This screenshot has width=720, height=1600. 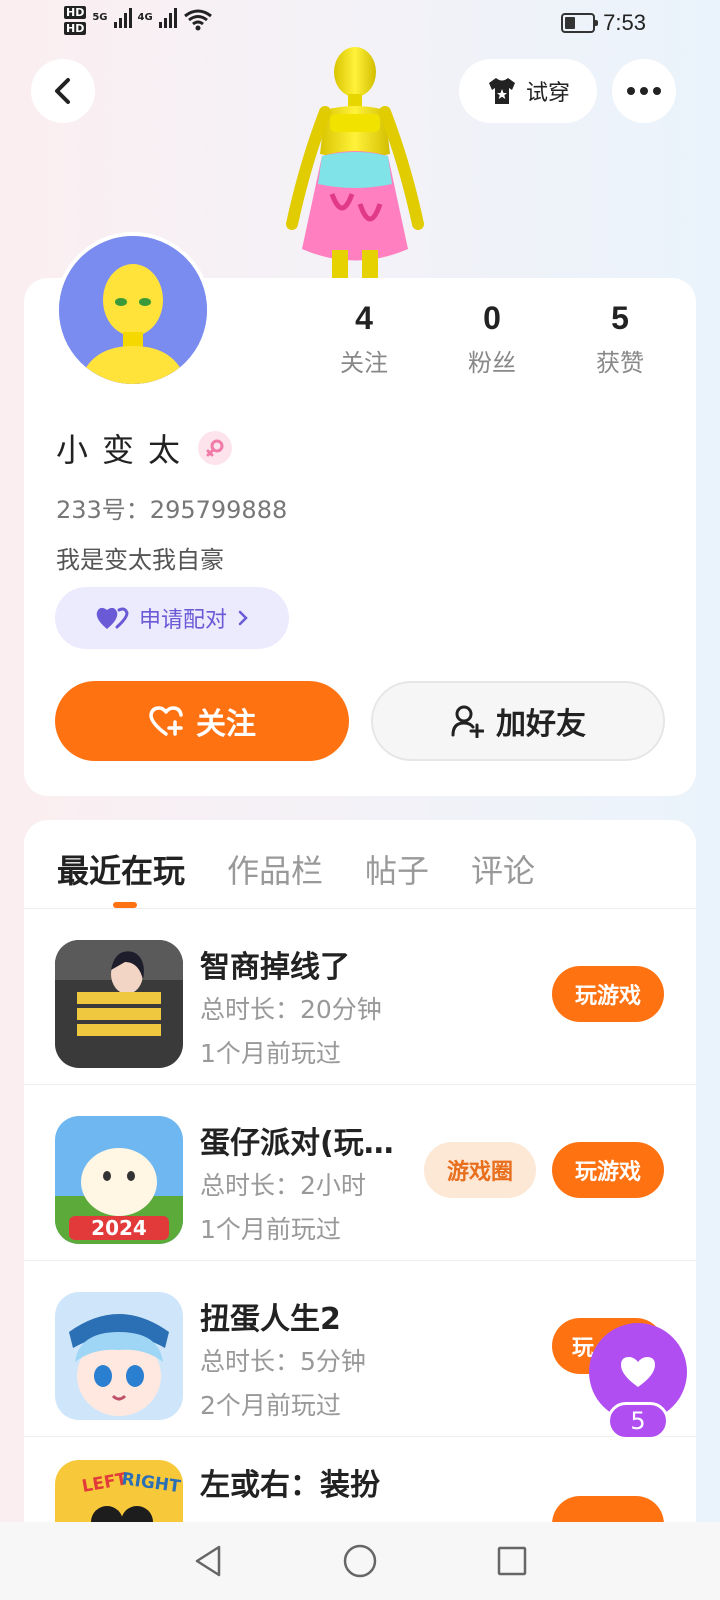 I want to click on network-5g: 5G, so click(x=100, y=17).